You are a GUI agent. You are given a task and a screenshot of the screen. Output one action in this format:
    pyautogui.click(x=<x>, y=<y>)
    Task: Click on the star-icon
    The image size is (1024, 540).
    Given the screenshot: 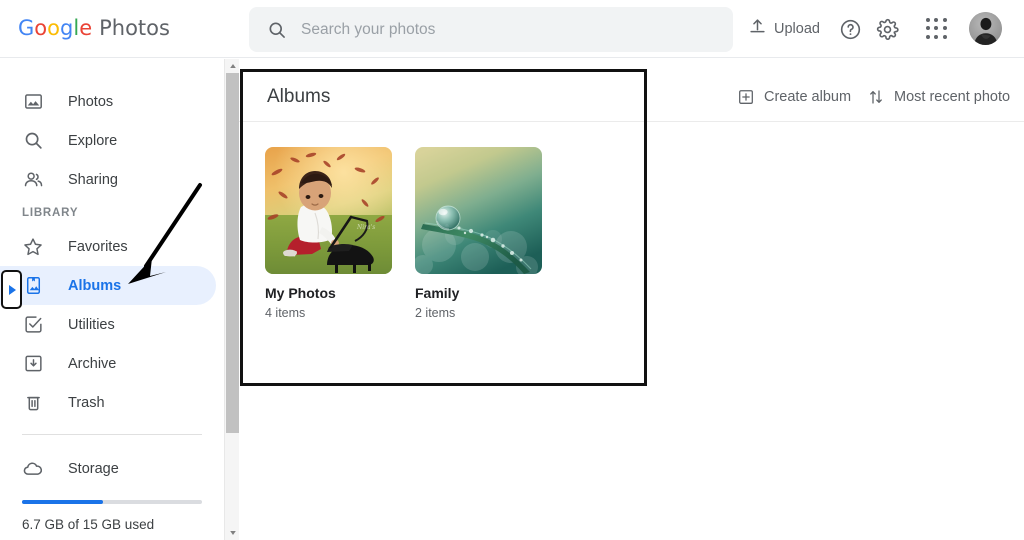 What is the action you would take?
    pyautogui.click(x=33, y=247)
    